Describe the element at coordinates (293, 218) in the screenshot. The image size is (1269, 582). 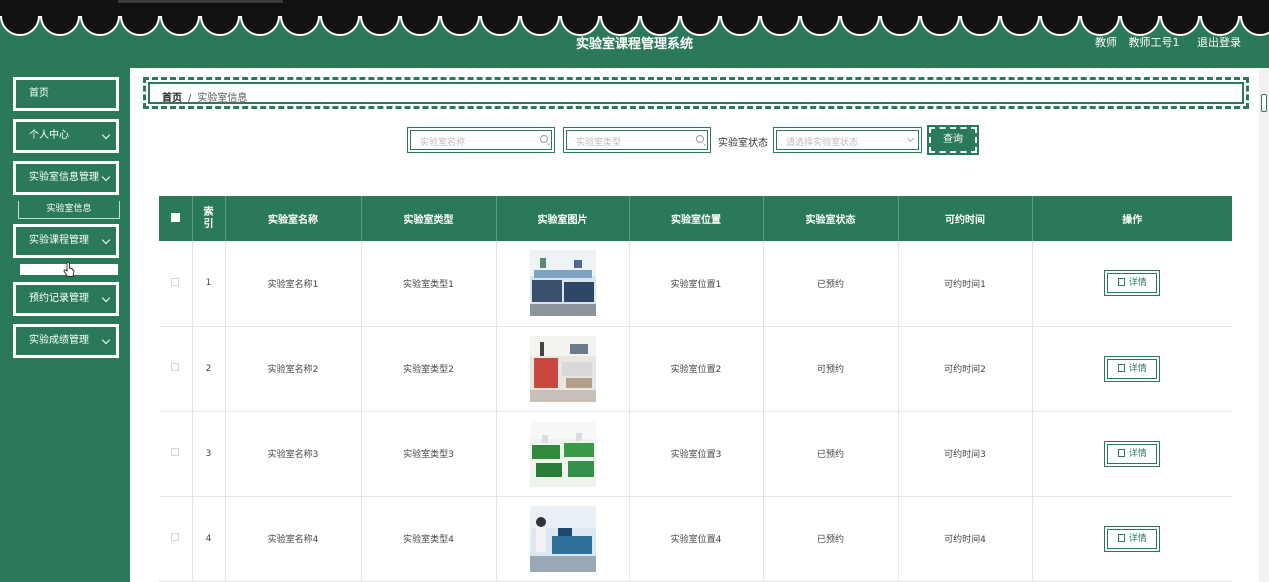
I see `column-header: 实验室名称` at that location.